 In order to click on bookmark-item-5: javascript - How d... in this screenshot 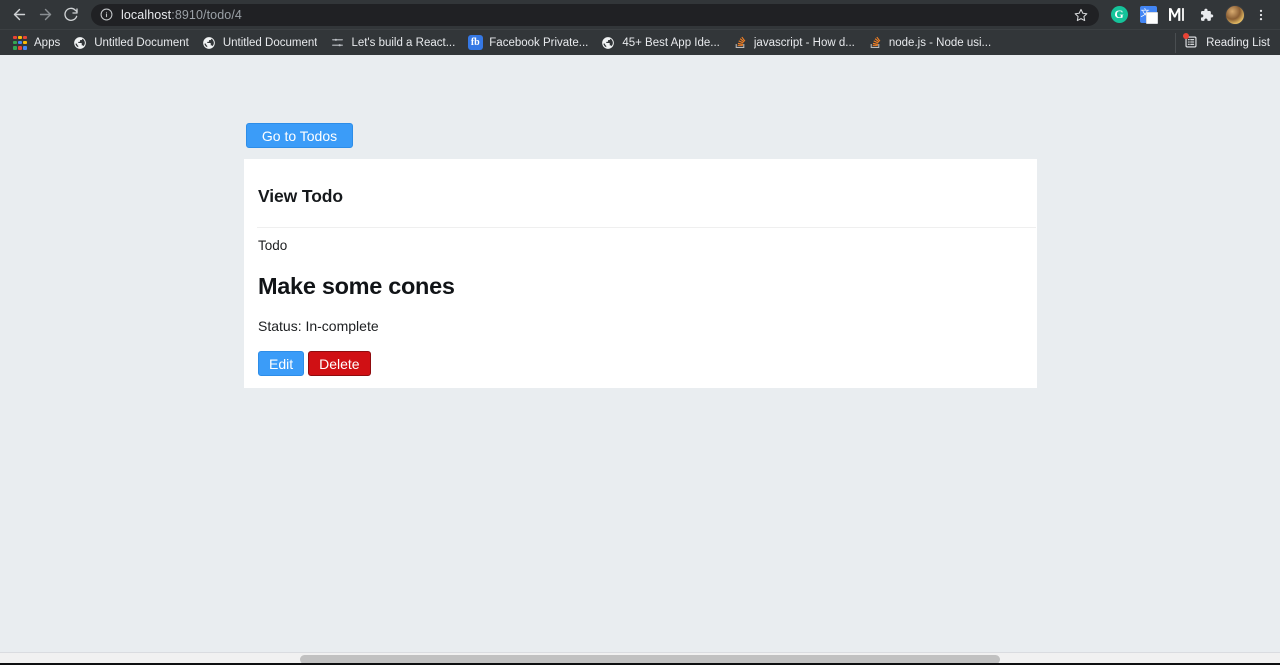, I will do `click(795, 43)`.